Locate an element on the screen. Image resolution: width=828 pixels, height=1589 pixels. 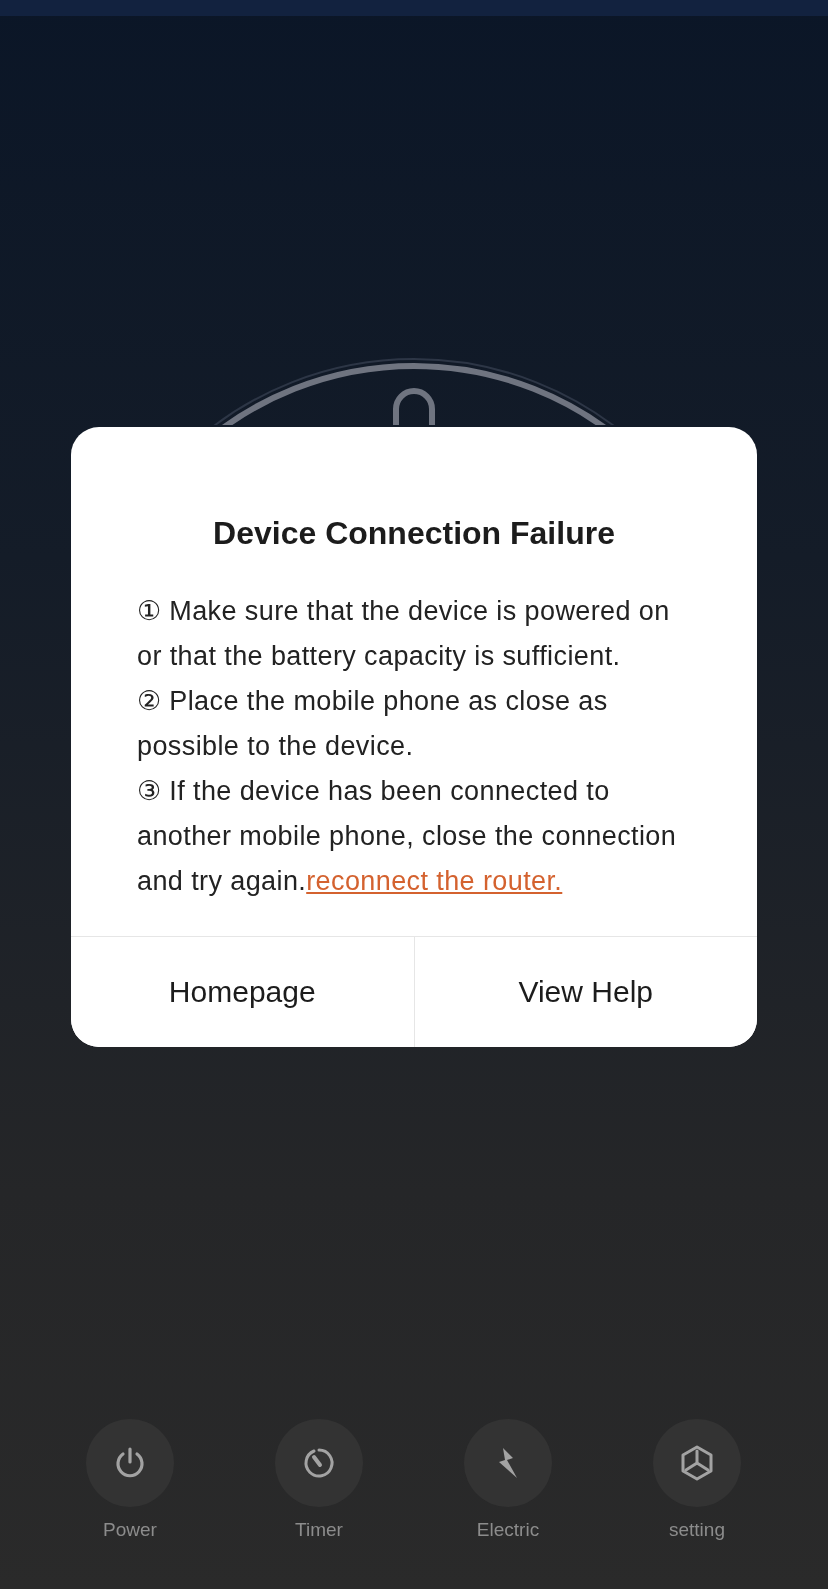
tip-text: ③ If the device has been connected to another mobile phone, close the connection and try again.reconnect the router. is located at coordinates (407, 836).